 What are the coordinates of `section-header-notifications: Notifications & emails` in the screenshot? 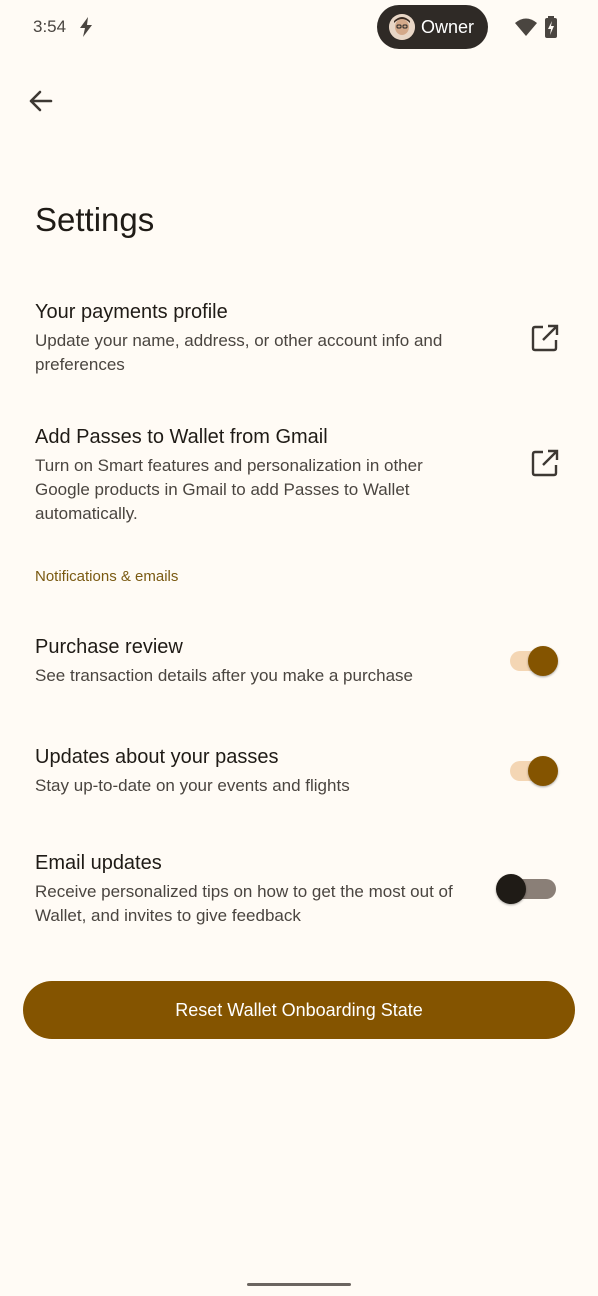 It's located at (107, 576).